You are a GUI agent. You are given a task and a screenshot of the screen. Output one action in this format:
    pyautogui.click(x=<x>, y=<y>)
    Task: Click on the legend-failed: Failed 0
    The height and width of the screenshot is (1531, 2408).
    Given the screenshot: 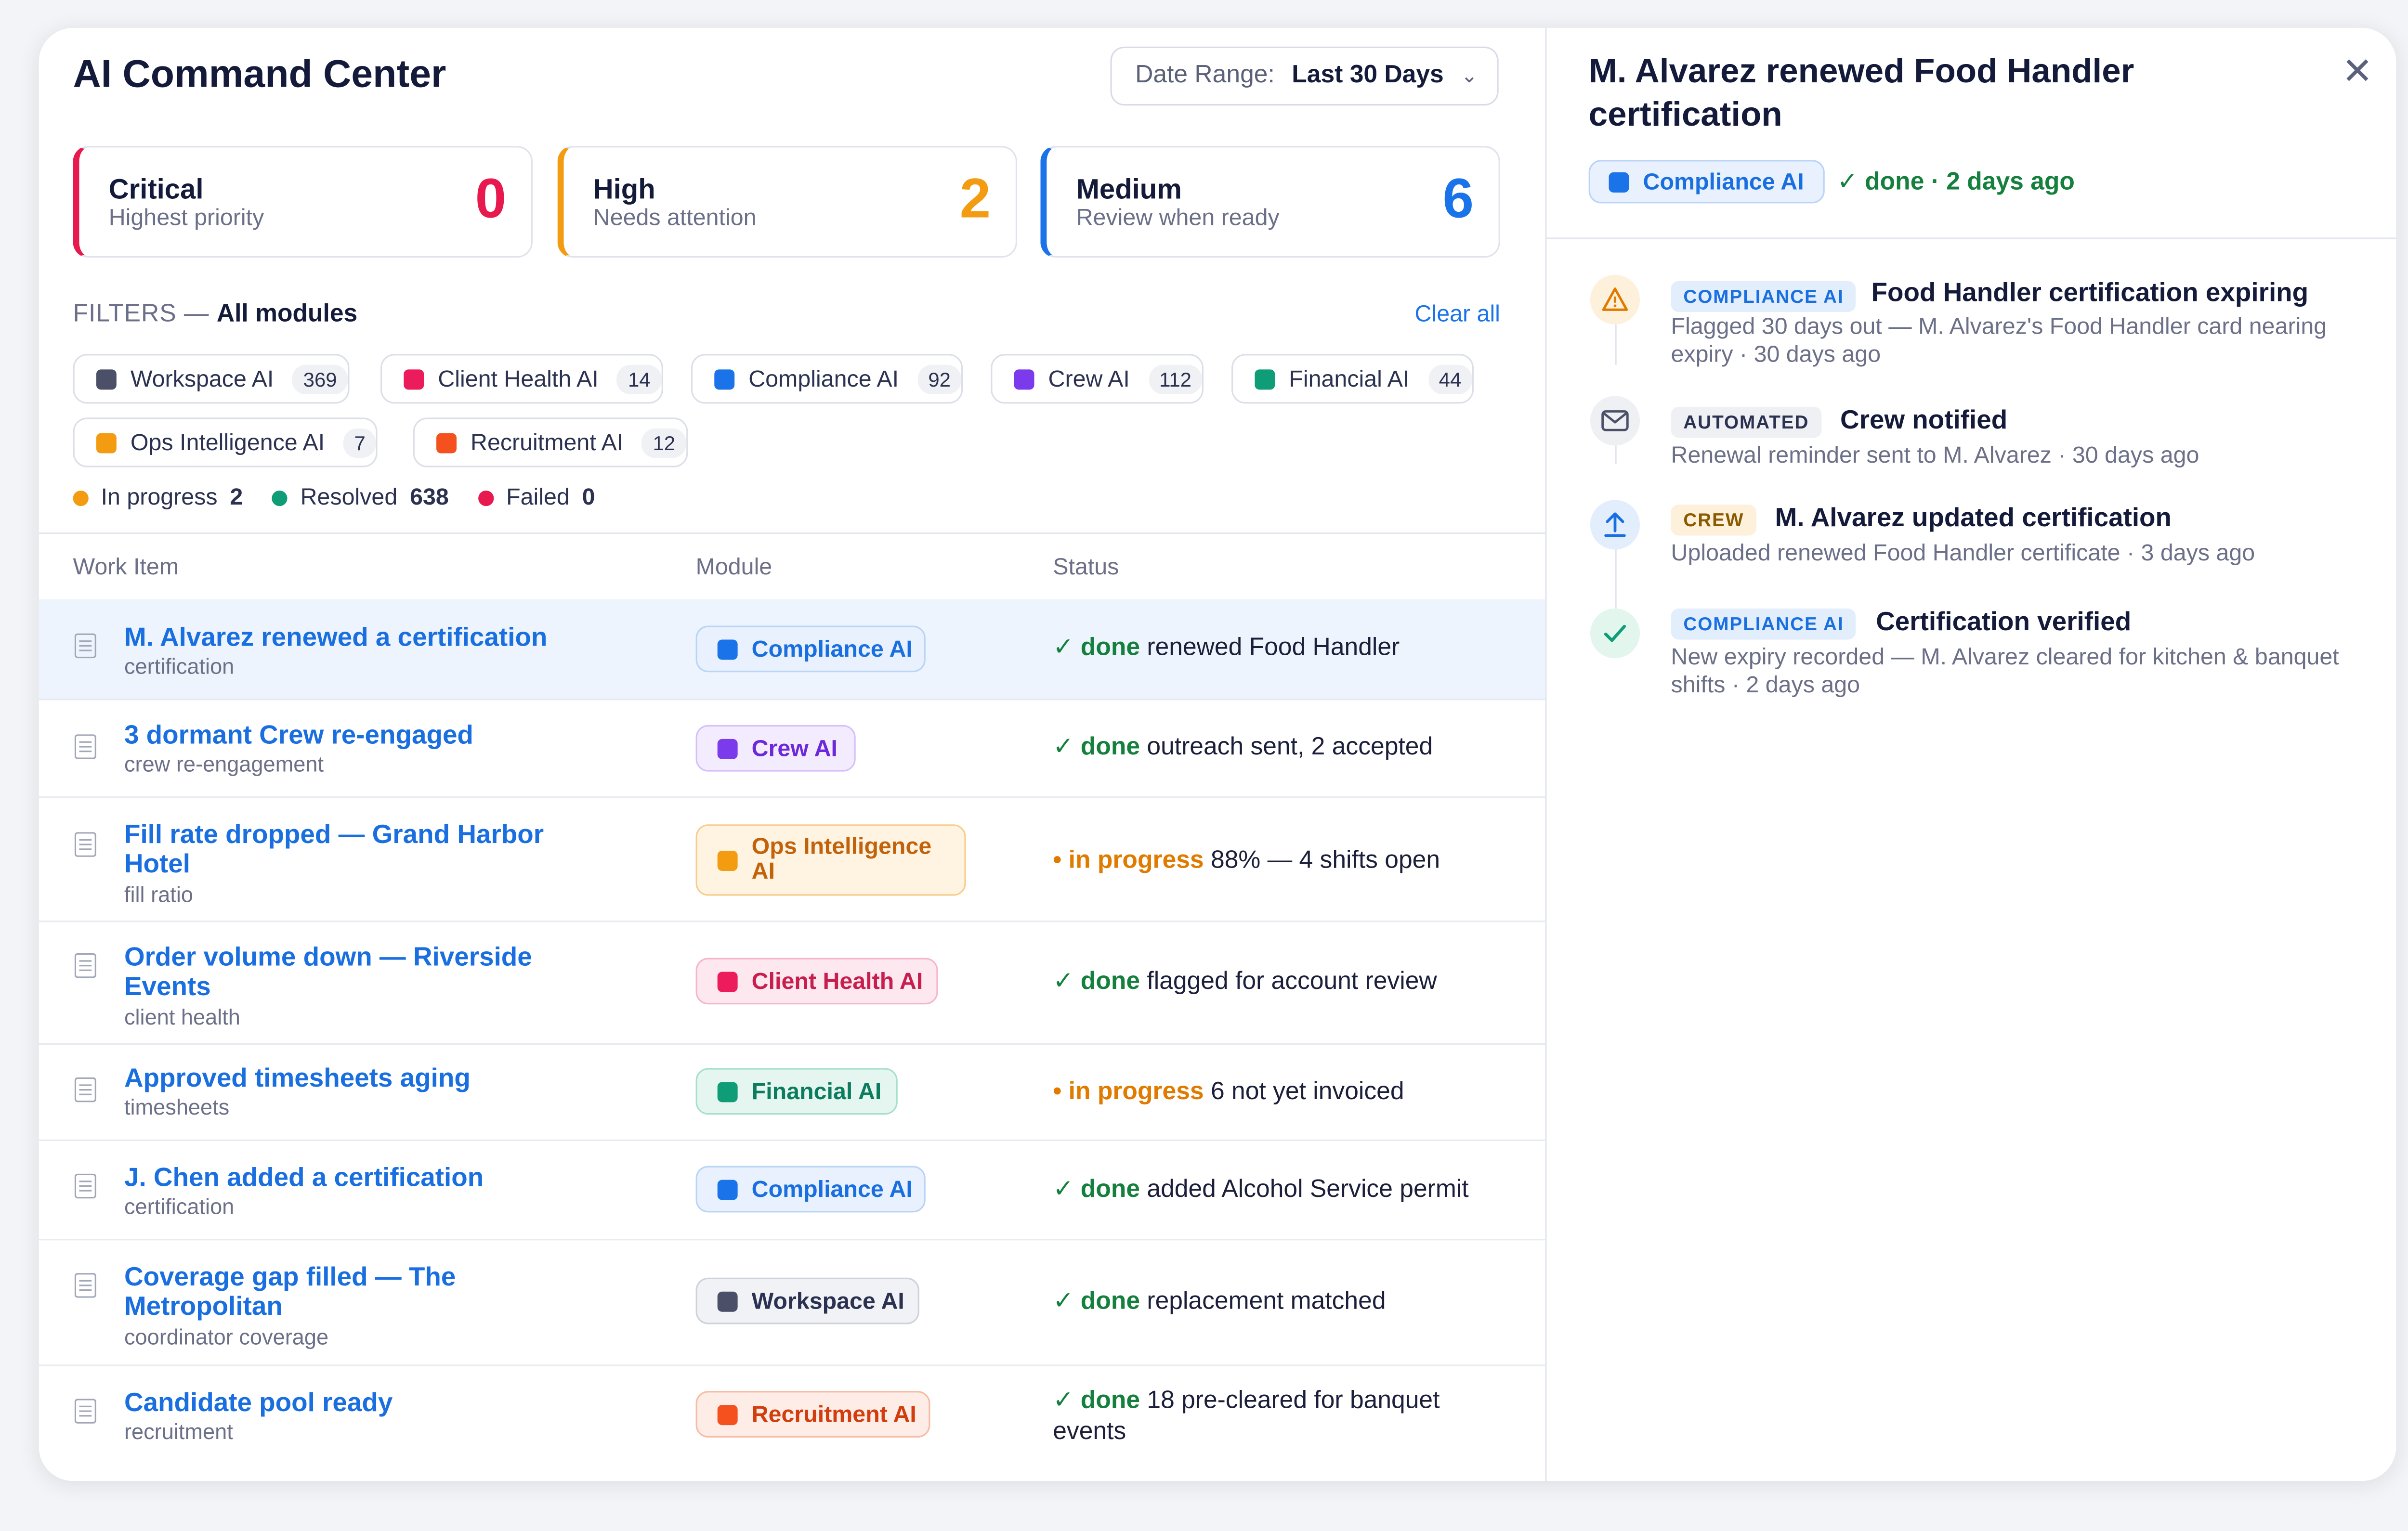 What is the action you would take?
    pyautogui.click(x=536, y=497)
    